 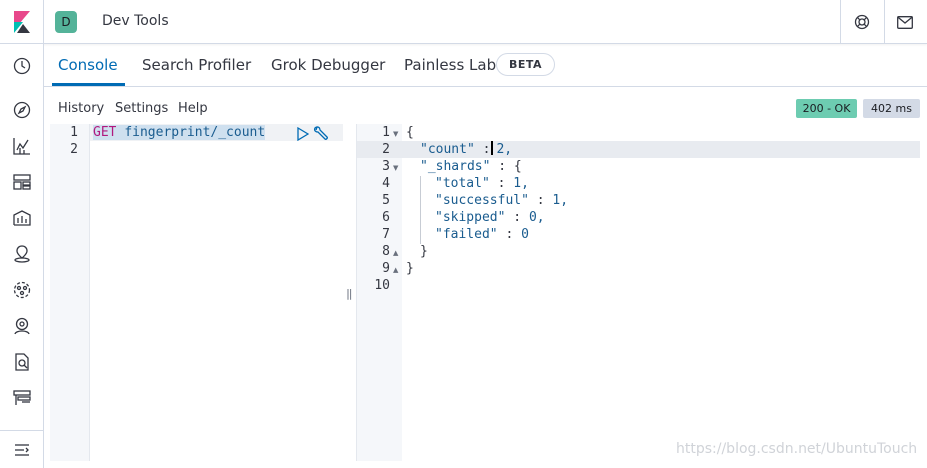 I want to click on request-gutter, so click(x=70, y=292).